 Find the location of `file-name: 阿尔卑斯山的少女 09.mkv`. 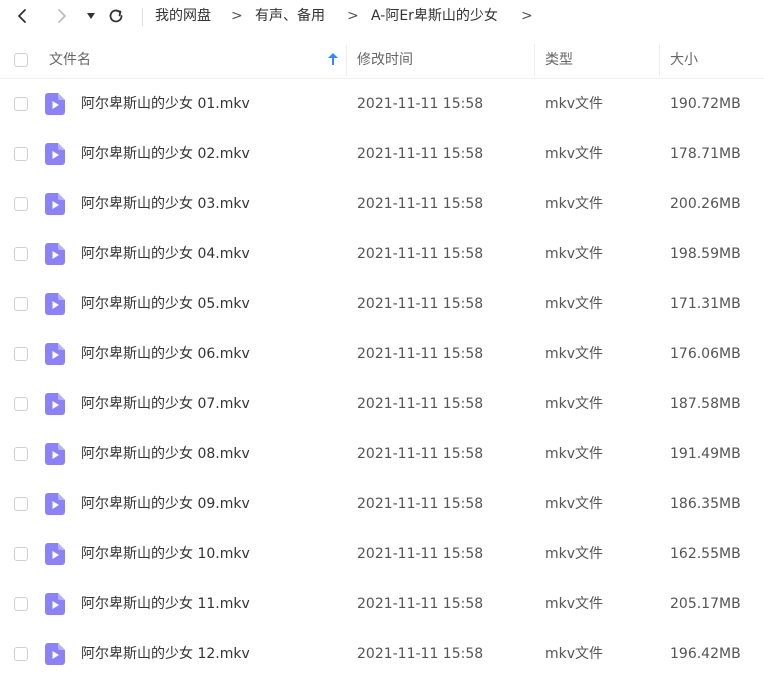

file-name: 阿尔卑斯山的少女 09.mkv is located at coordinates (165, 504).